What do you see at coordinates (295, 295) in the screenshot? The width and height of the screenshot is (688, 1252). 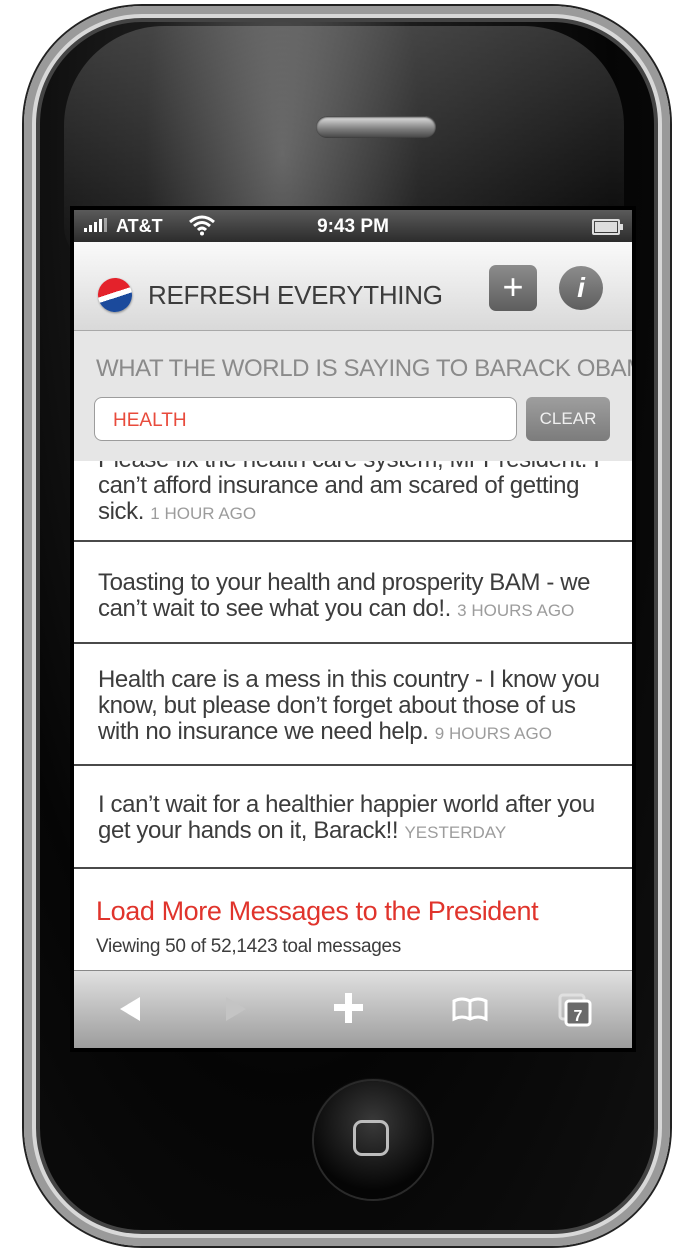 I see `app-title: REFRESH EVERYTHING` at bounding box center [295, 295].